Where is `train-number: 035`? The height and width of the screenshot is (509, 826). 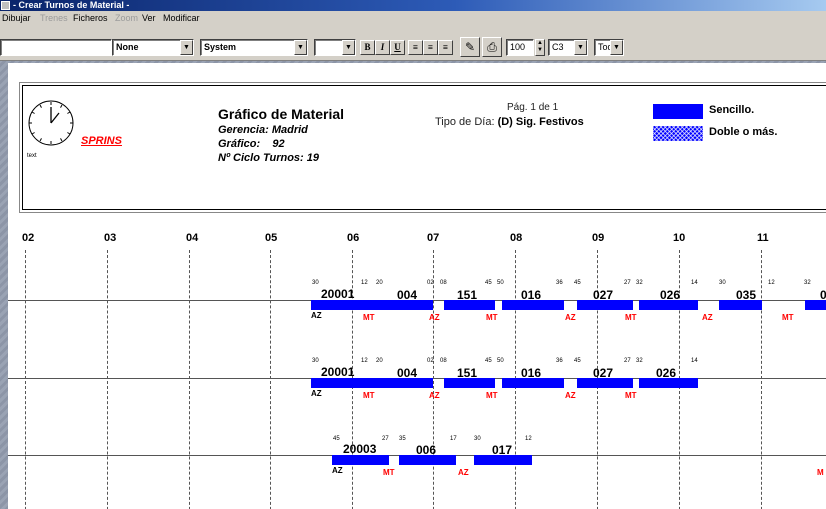
train-number: 035 is located at coordinates (746, 295).